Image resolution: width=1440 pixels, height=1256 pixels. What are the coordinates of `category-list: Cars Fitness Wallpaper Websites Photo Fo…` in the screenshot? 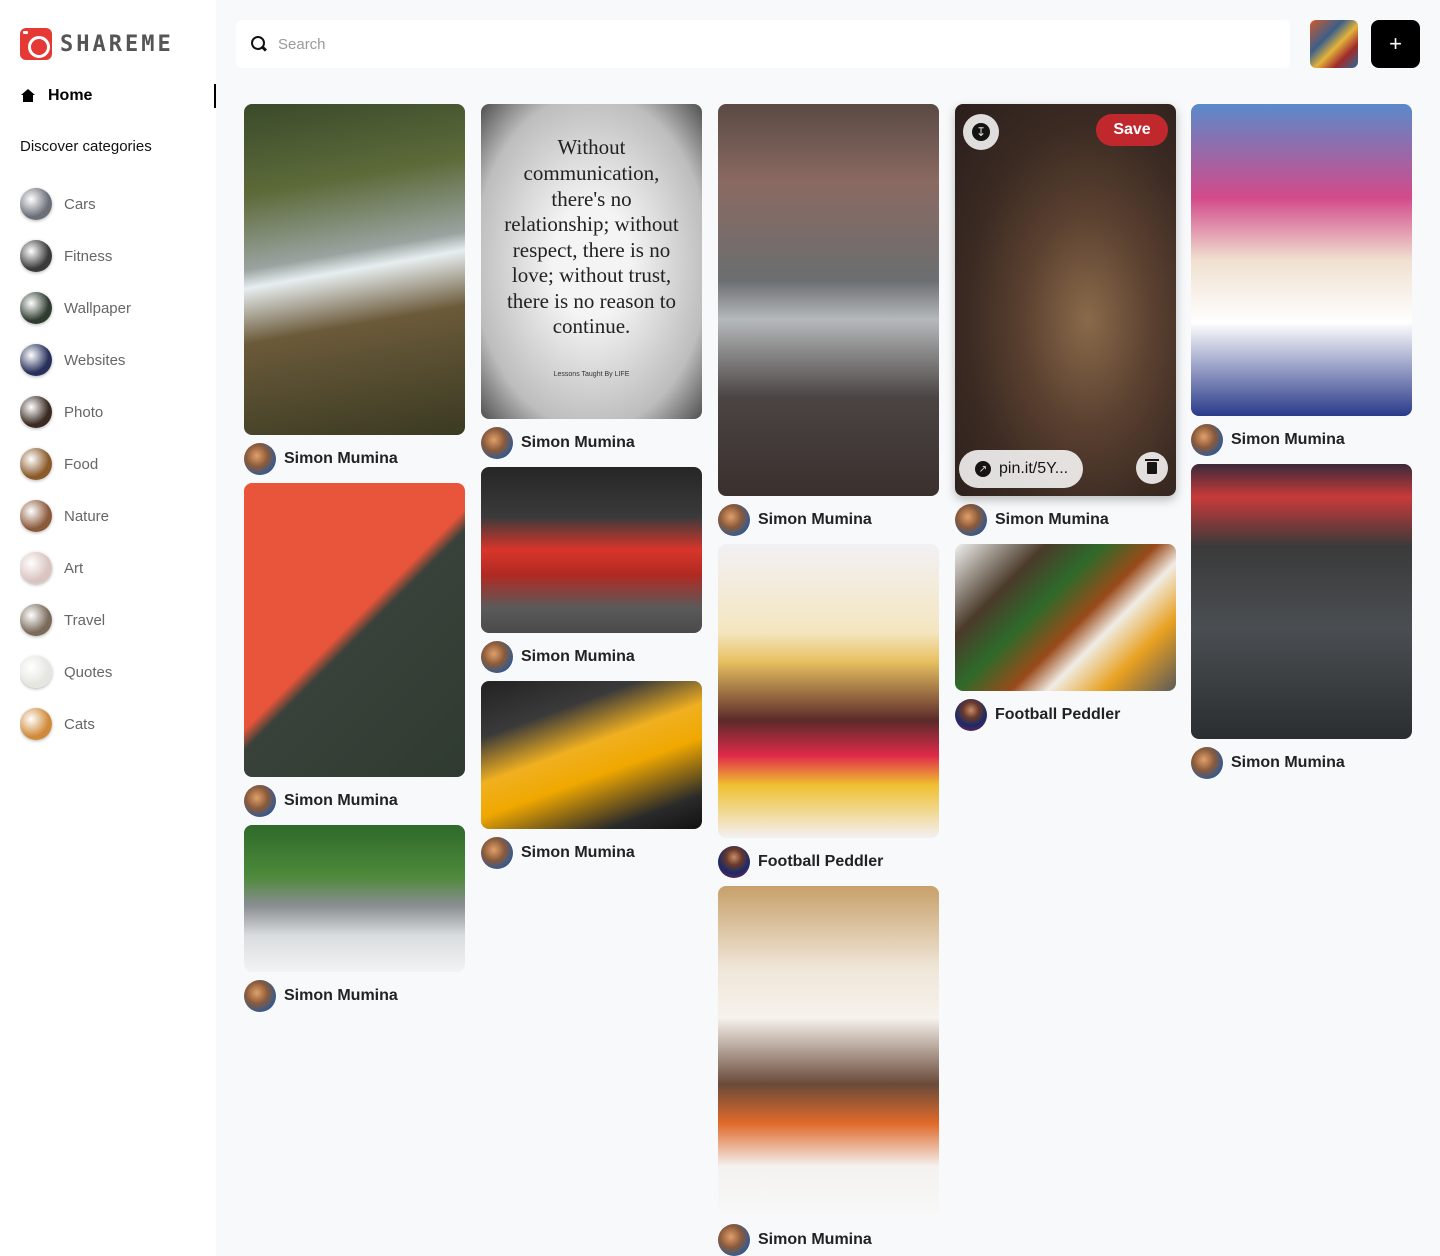 It's located at (115, 468).